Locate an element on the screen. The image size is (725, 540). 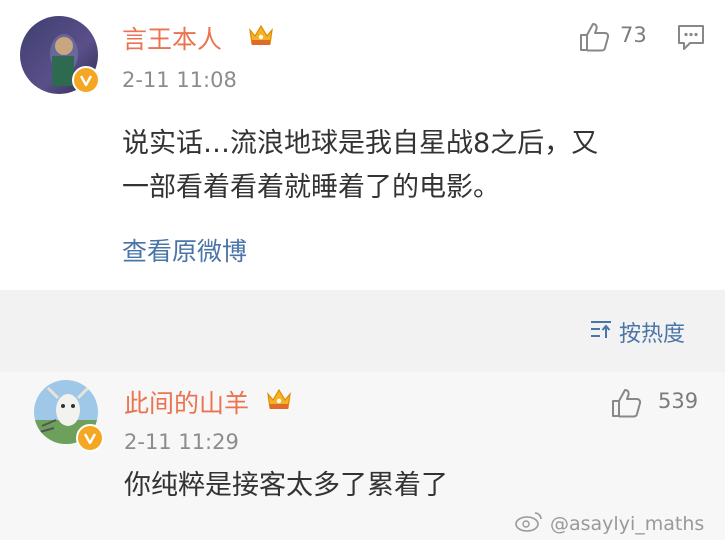
comment-icon is located at coordinates (691, 39).